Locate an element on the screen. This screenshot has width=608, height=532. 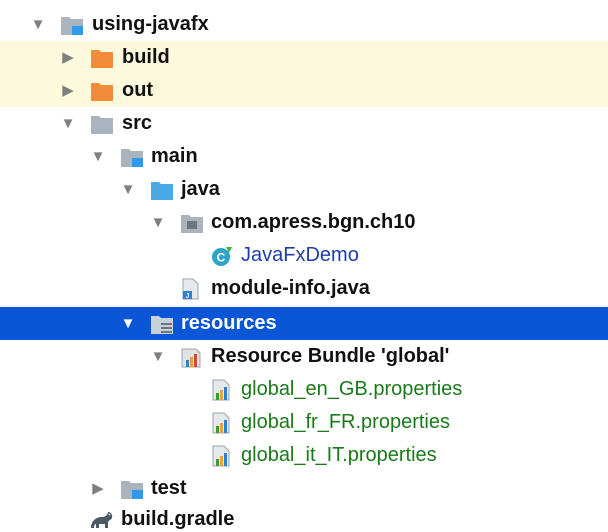
java-file-icon: J is located at coordinates (190, 289).